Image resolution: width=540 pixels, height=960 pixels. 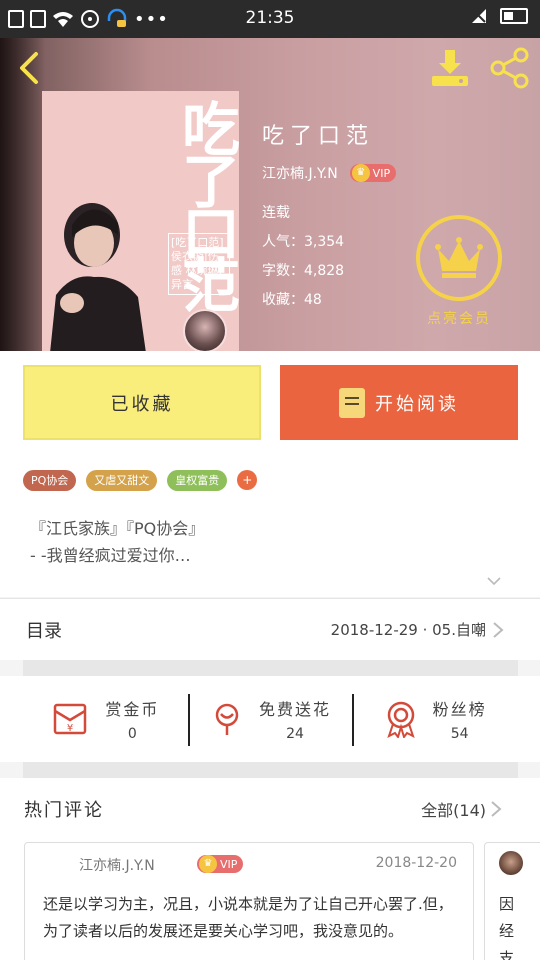 What do you see at coordinates (511, 863) in the screenshot?
I see `avatar` at bounding box center [511, 863].